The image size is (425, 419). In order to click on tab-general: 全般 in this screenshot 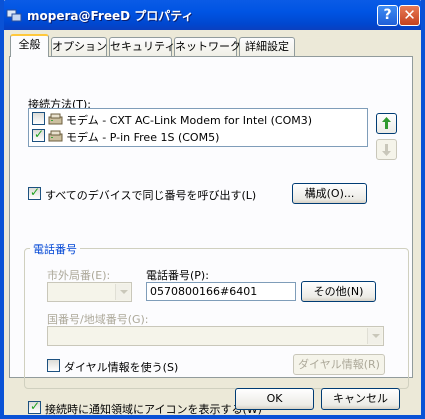, I will do `click(29, 45)`.